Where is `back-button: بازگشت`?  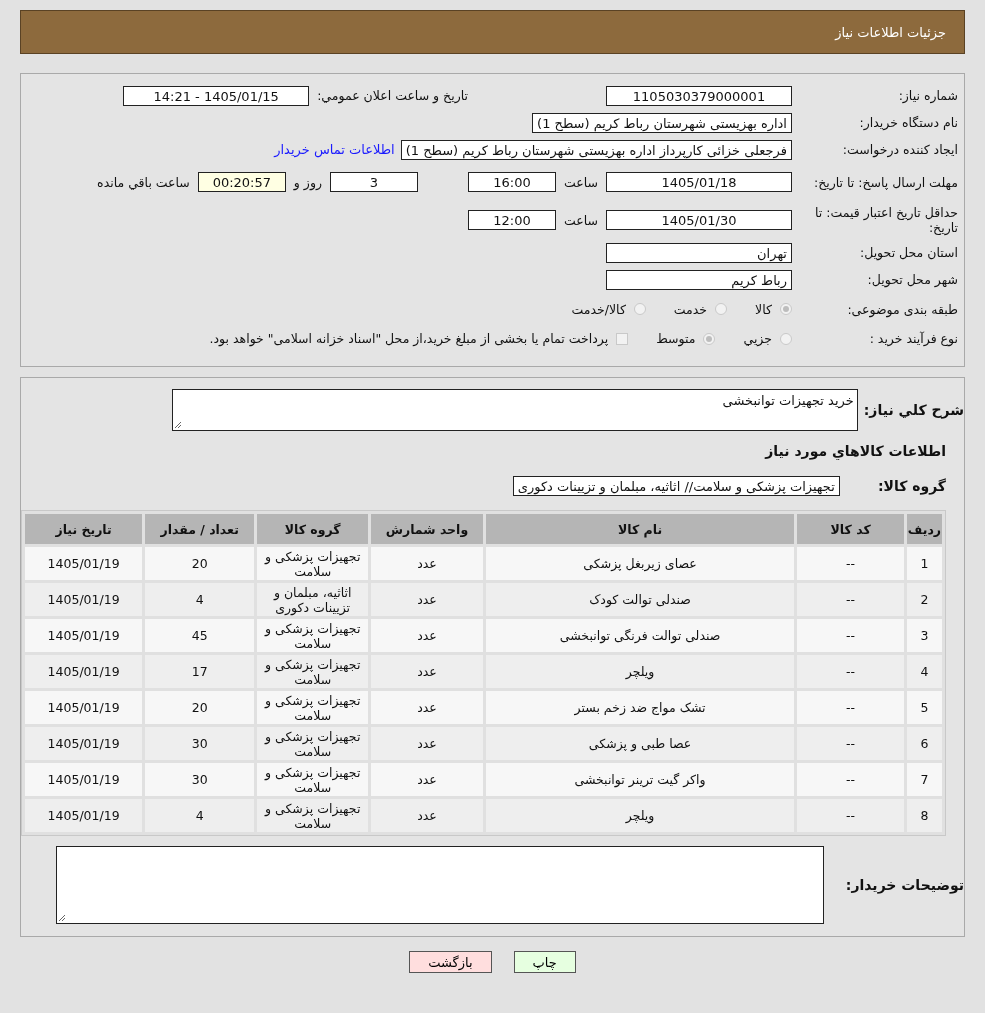 back-button: بازگشت is located at coordinates (450, 962).